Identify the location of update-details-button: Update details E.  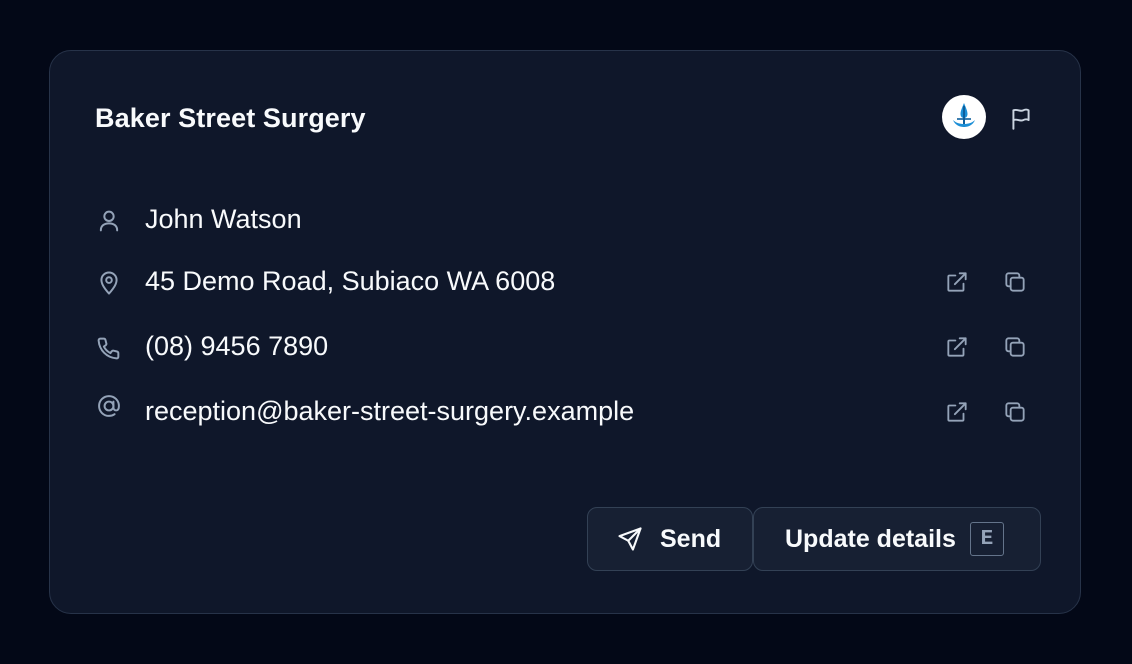
(897, 539).